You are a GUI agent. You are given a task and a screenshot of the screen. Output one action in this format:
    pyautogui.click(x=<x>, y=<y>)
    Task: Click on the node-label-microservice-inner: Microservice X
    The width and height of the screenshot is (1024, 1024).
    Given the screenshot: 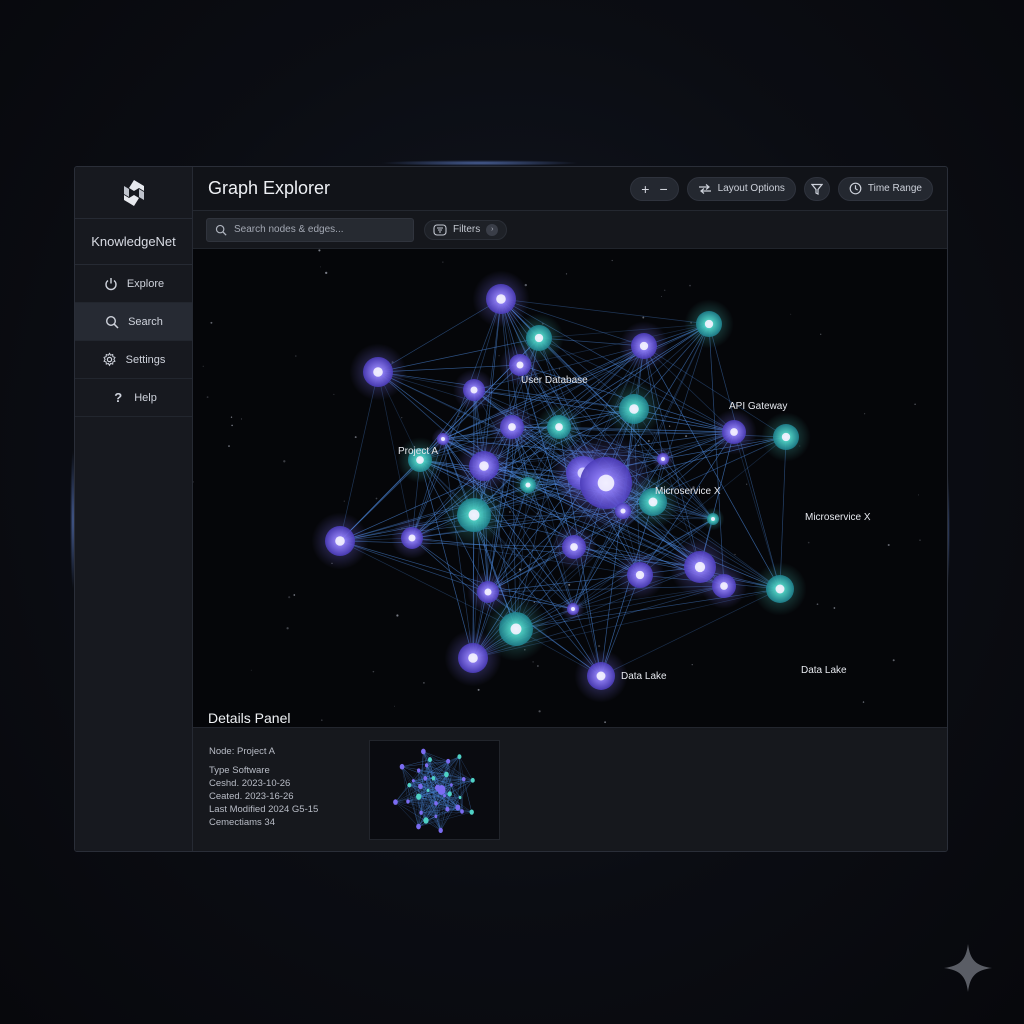 What is the action you would take?
    pyautogui.click(x=688, y=491)
    